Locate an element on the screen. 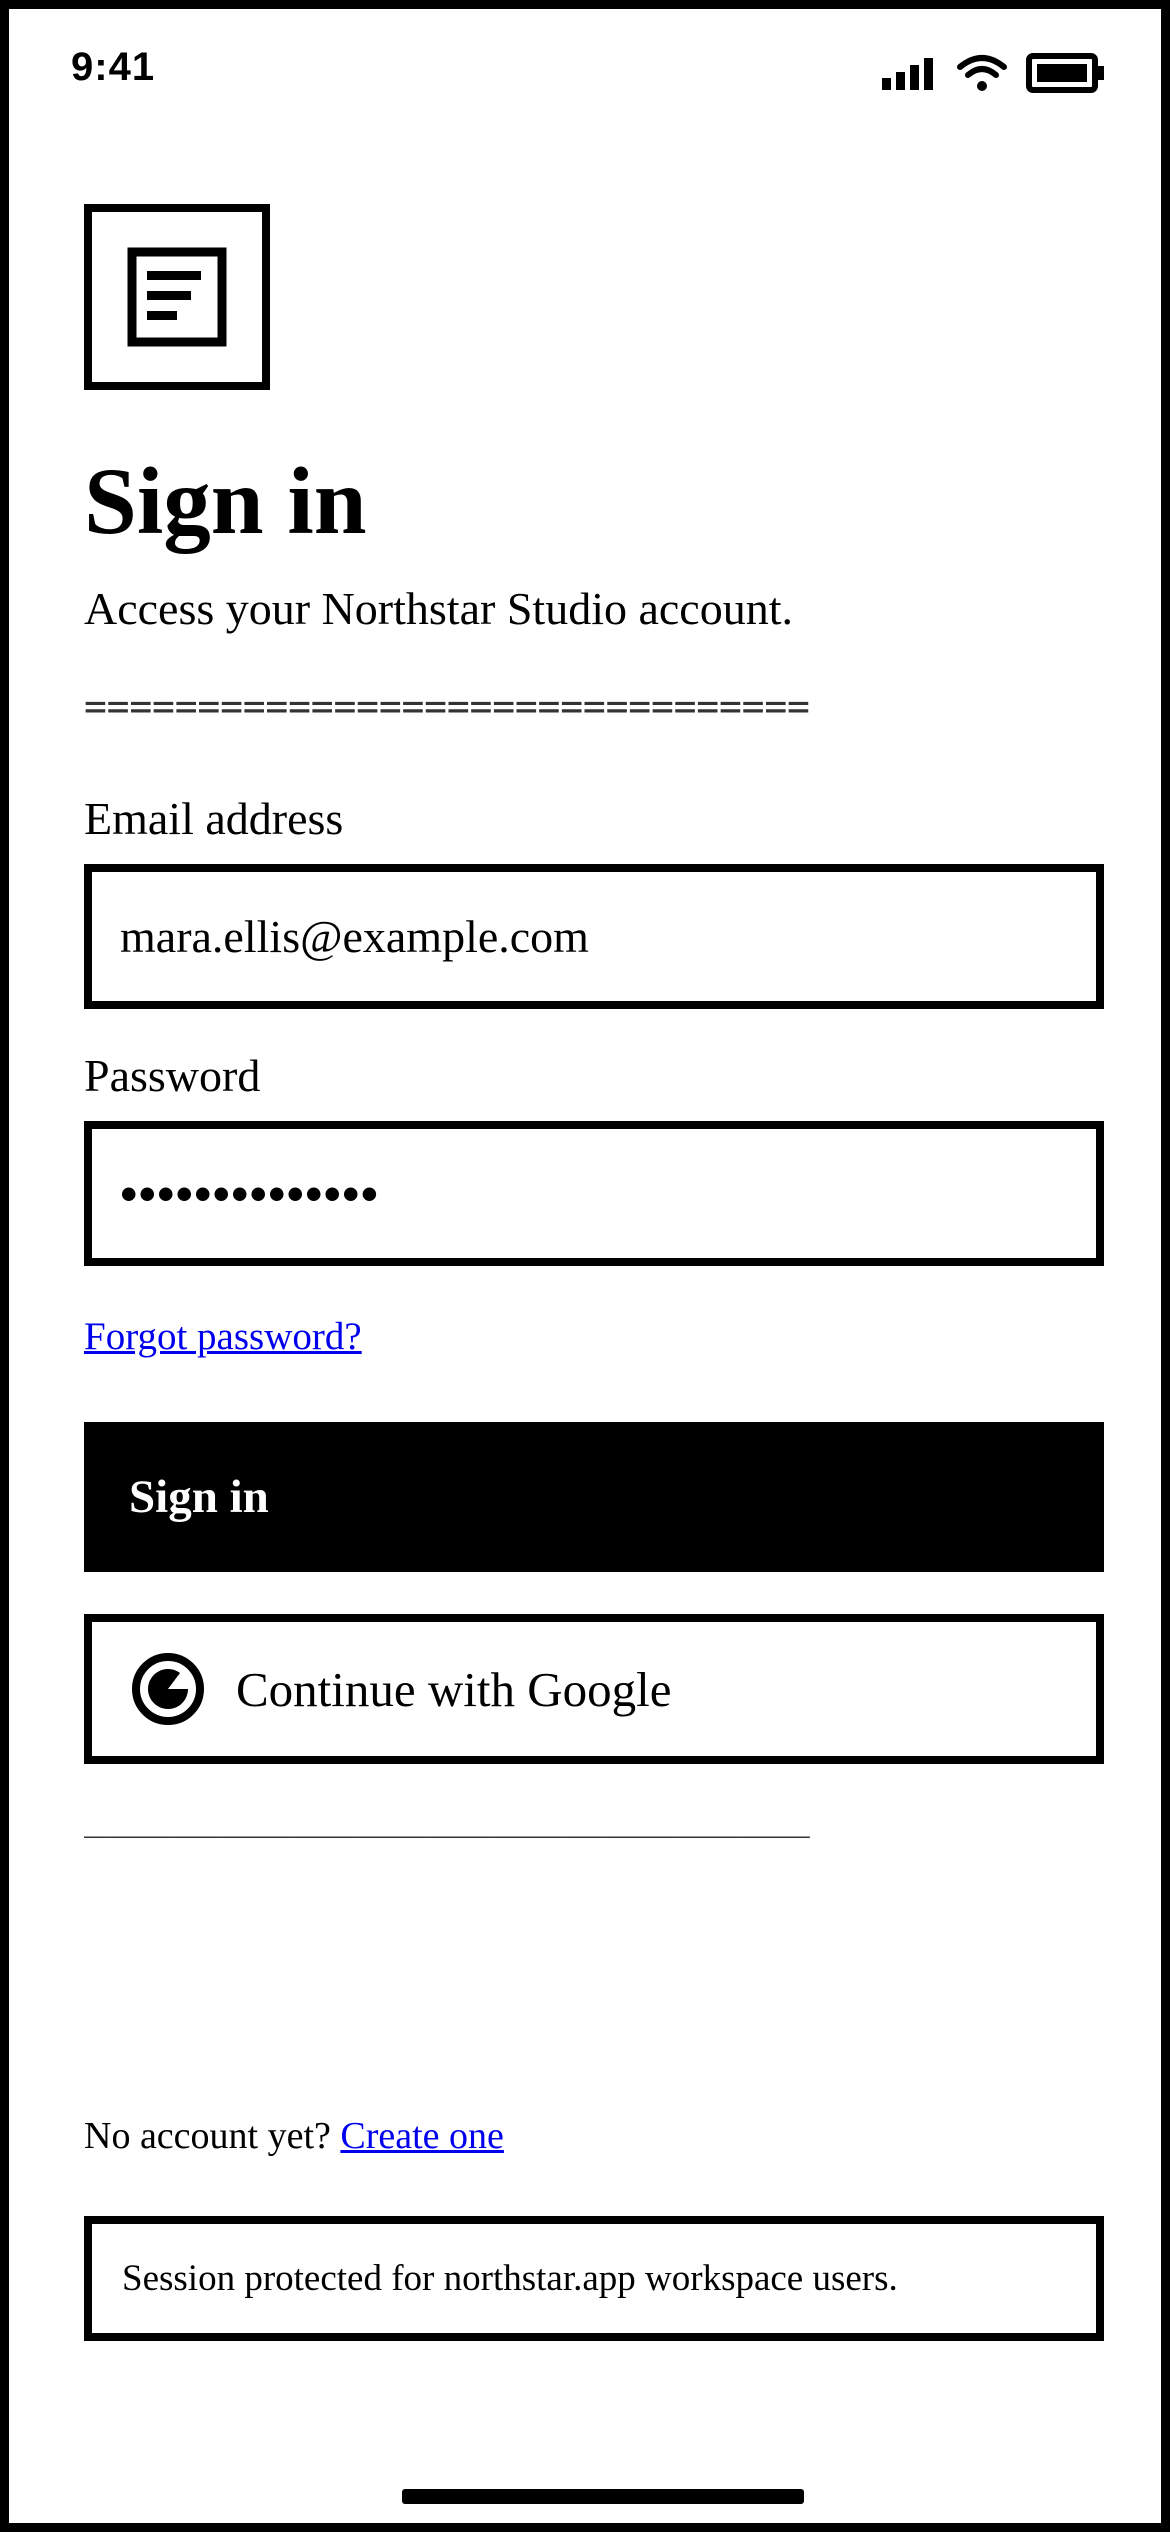 The width and height of the screenshot is (1170, 2532). email-field-box is located at coordinates (594, 936).